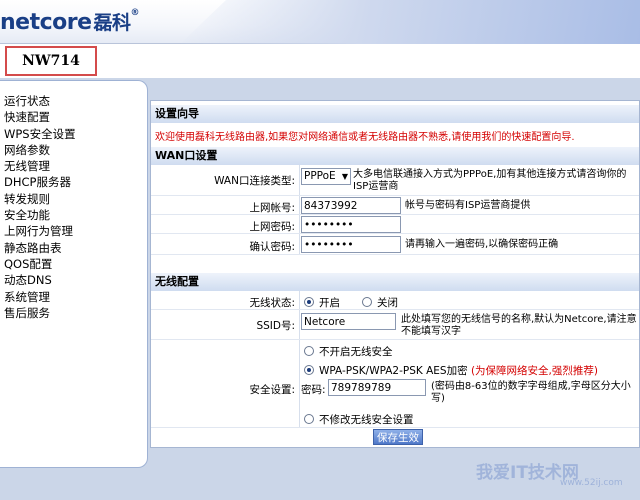 The image size is (640, 500). What do you see at coordinates (309, 351) in the screenshot?
I see `security-none-radio` at bounding box center [309, 351].